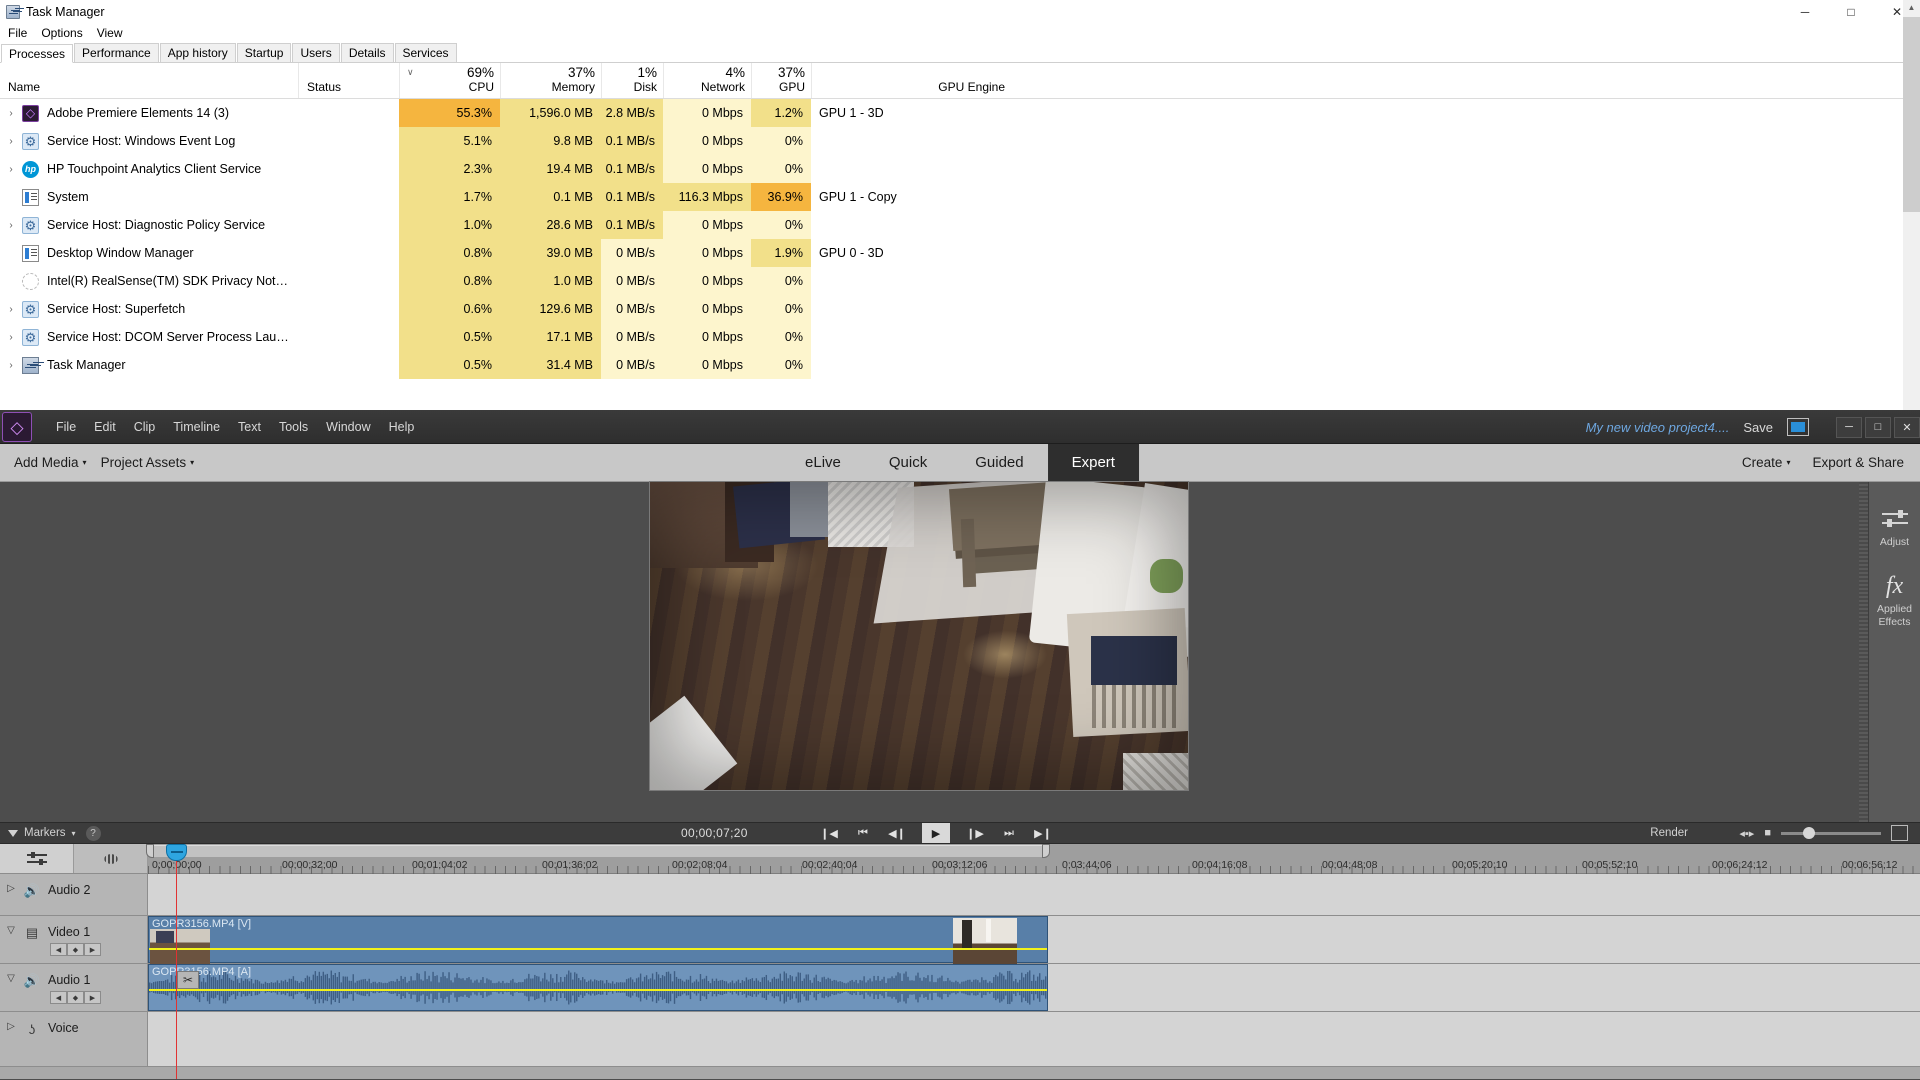 This screenshot has height=1080, width=1920. Describe the element at coordinates (632, 80) in the screenshot. I see `column-header-disk: 1% Disk` at that location.